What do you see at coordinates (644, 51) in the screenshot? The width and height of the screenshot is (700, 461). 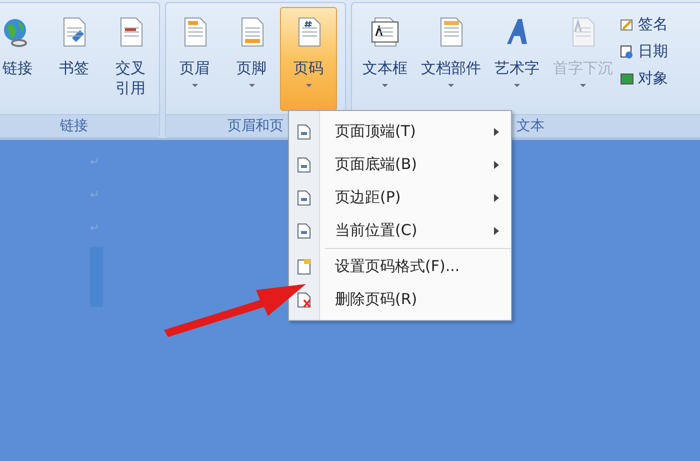 I see `ribbon-button: 日期` at bounding box center [644, 51].